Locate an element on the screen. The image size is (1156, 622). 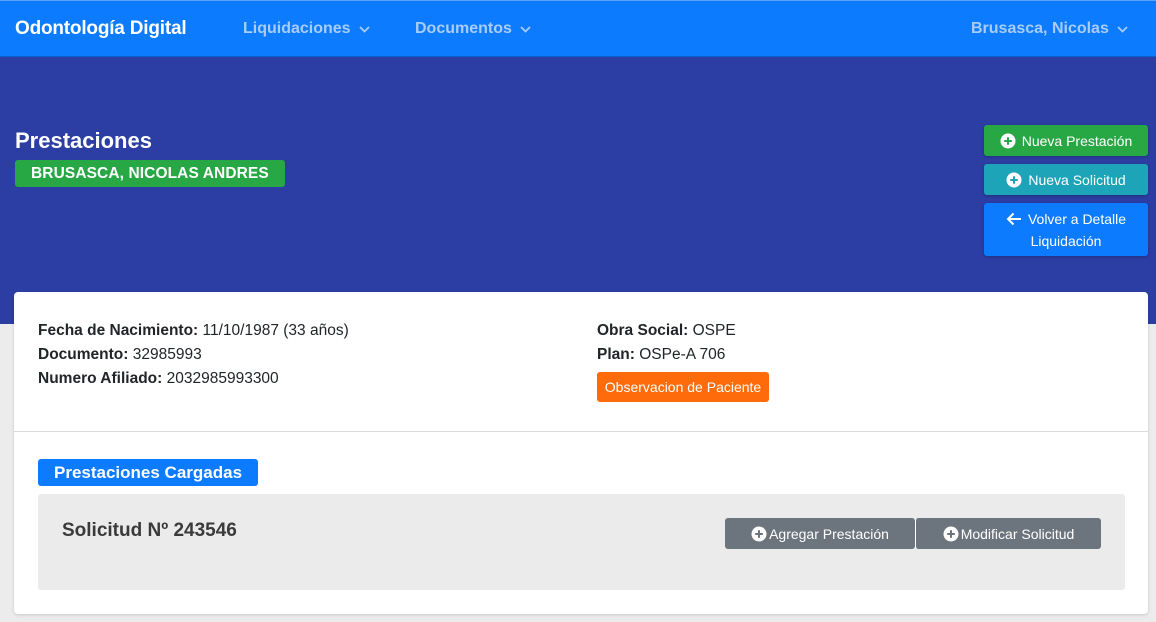
menu-liquidaciones: Liquidaciones is located at coordinates (306, 29).